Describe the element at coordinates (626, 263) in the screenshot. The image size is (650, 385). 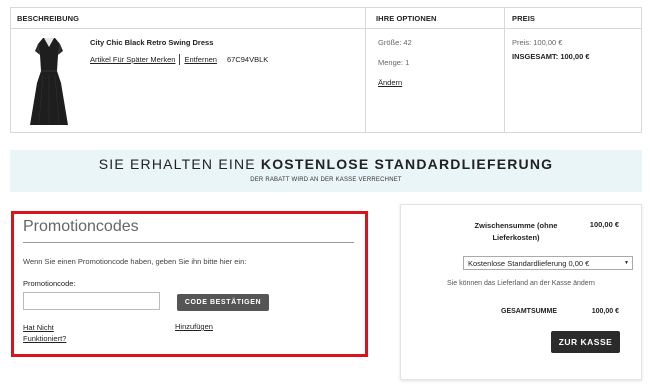
I see `chevron-down-icon: ▼` at that location.